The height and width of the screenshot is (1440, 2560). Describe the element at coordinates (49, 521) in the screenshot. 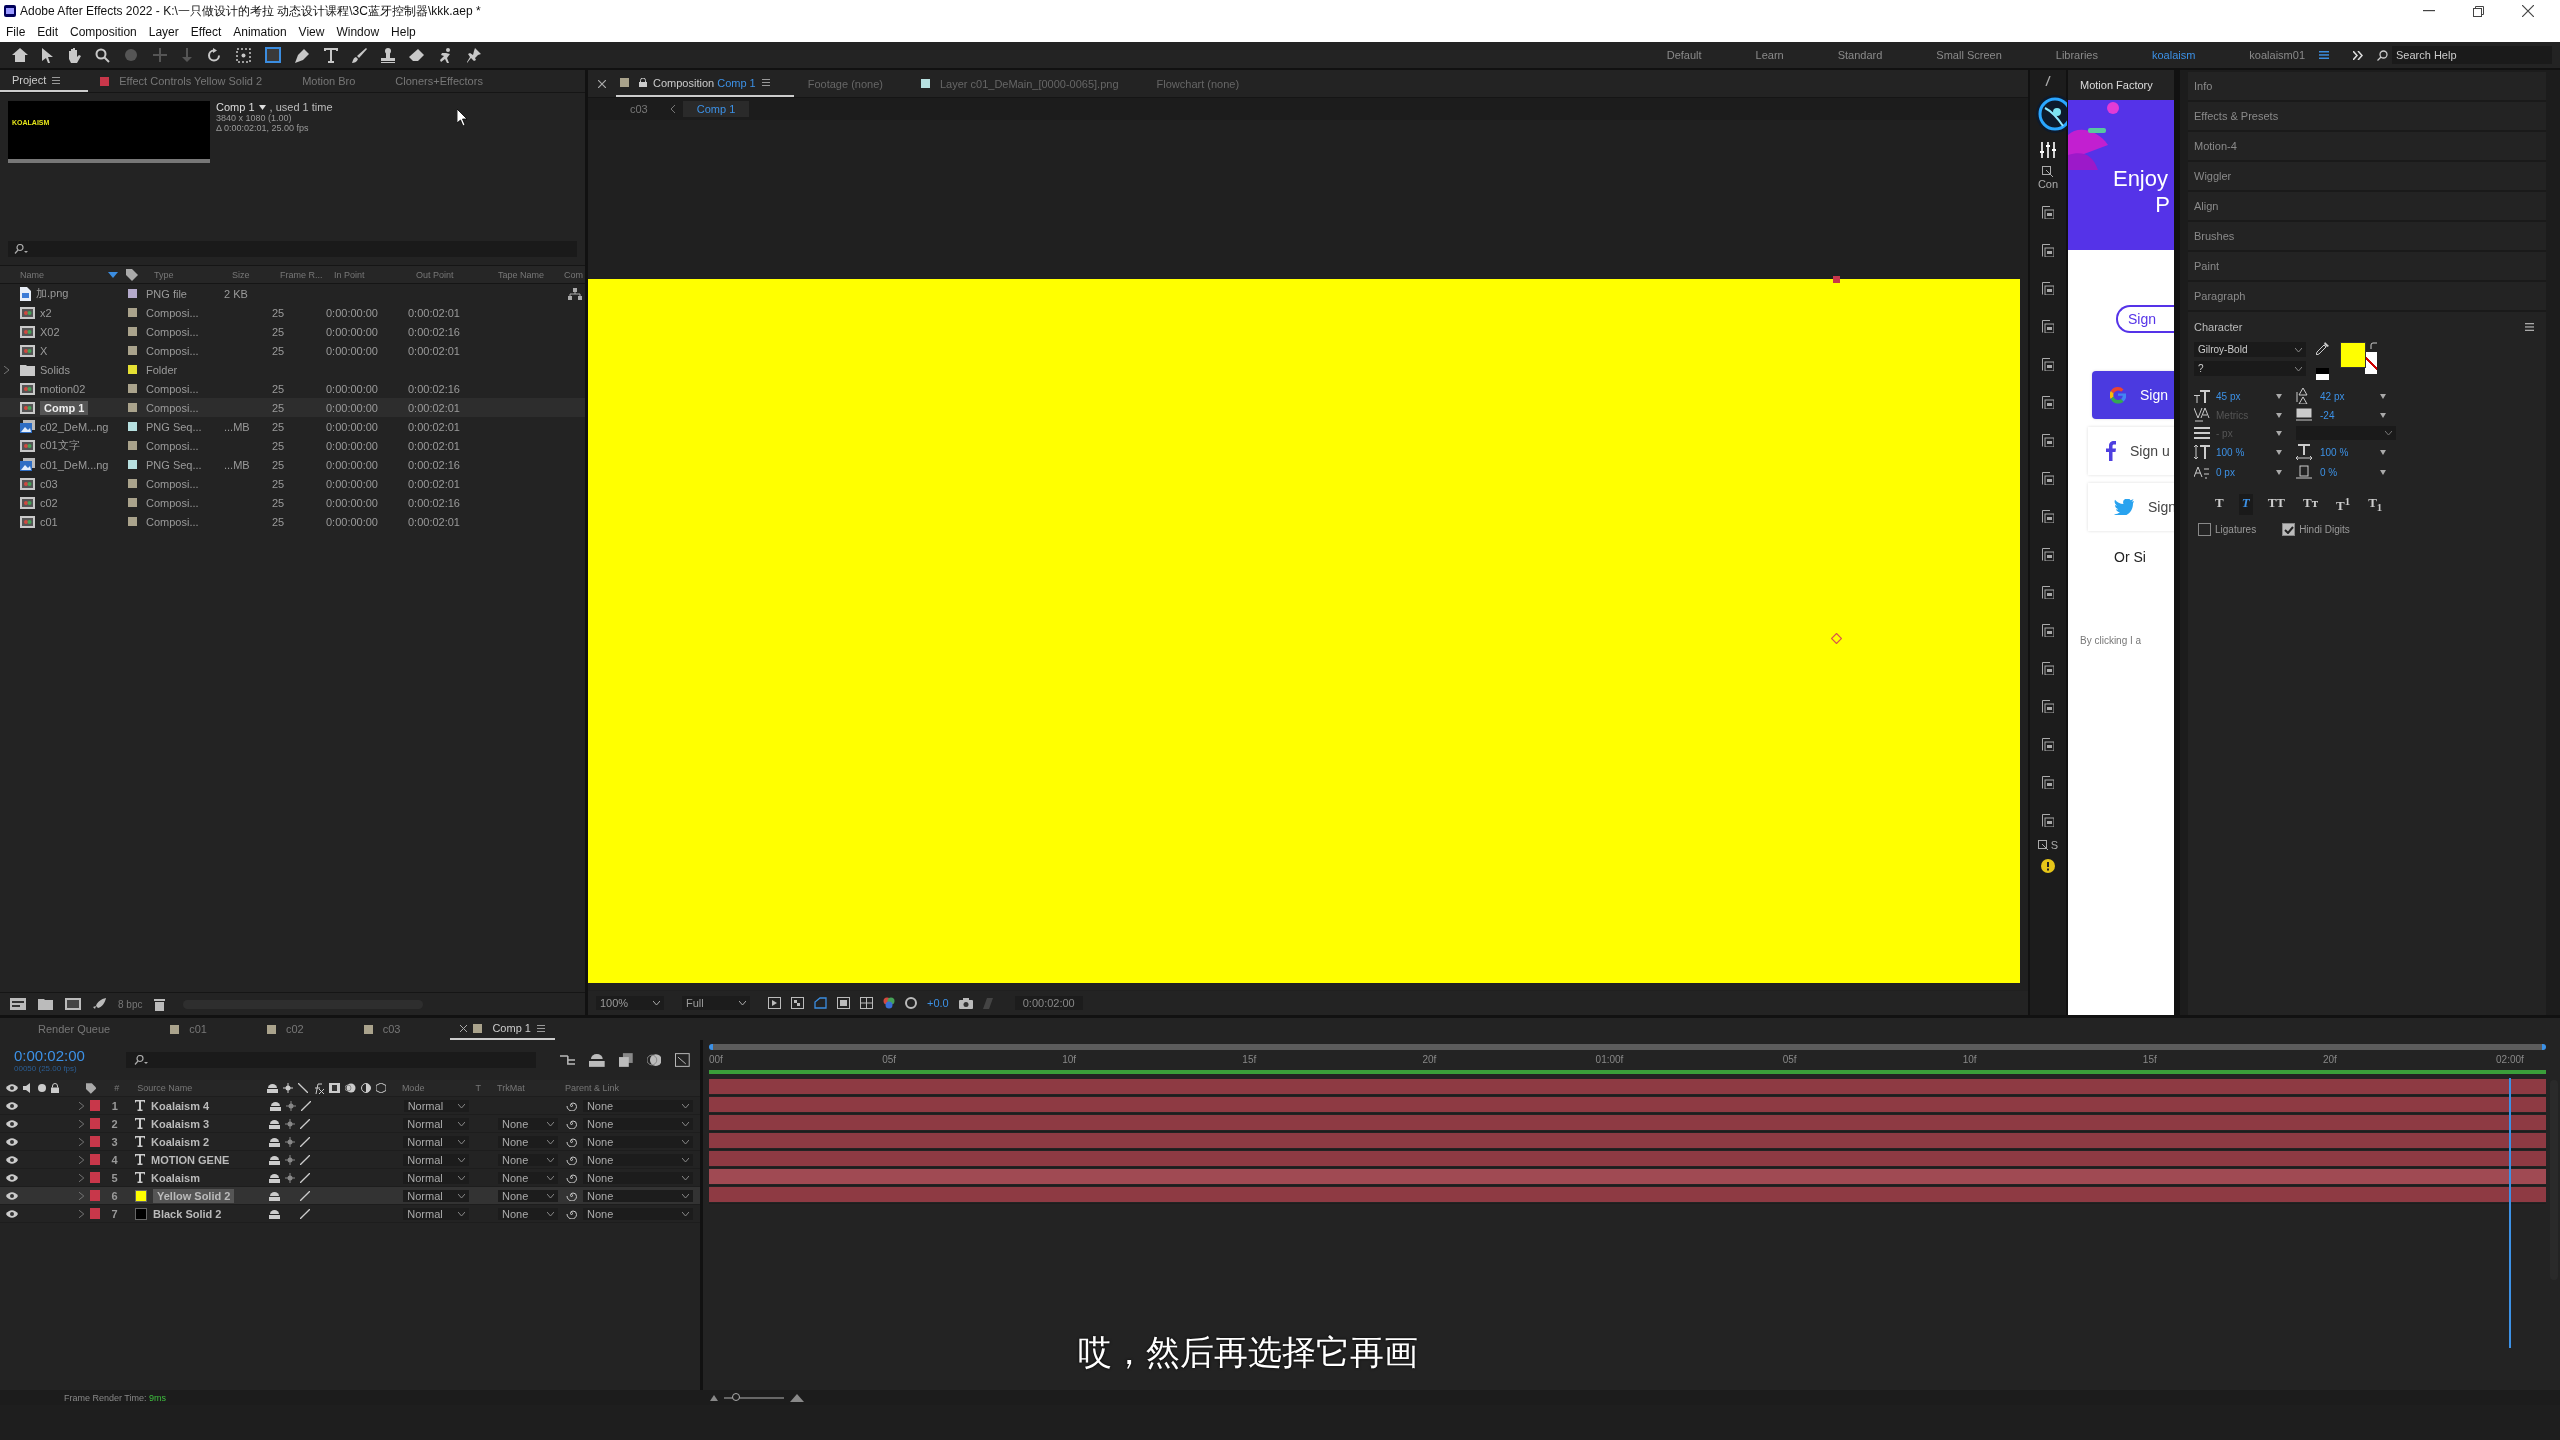

I see `item-name: c01` at that location.